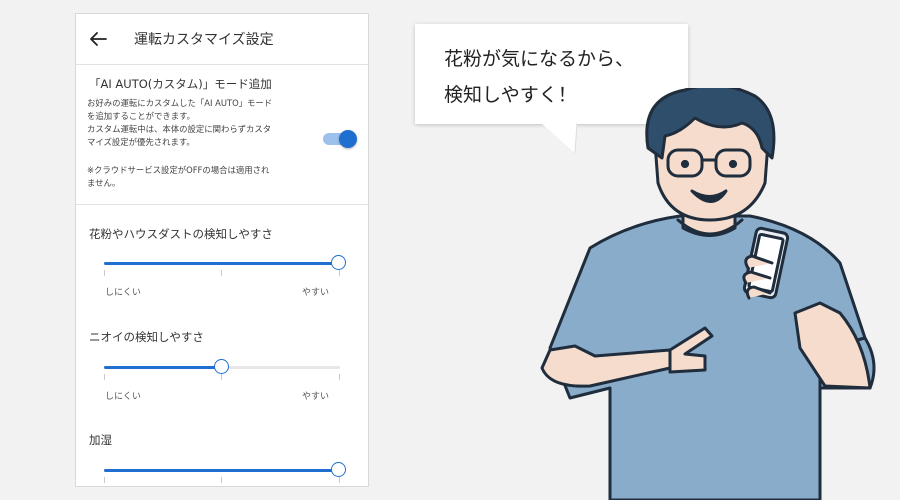 The image size is (900, 500). Describe the element at coordinates (100, 440) in the screenshot. I see `humidify-label: 加湿` at that location.